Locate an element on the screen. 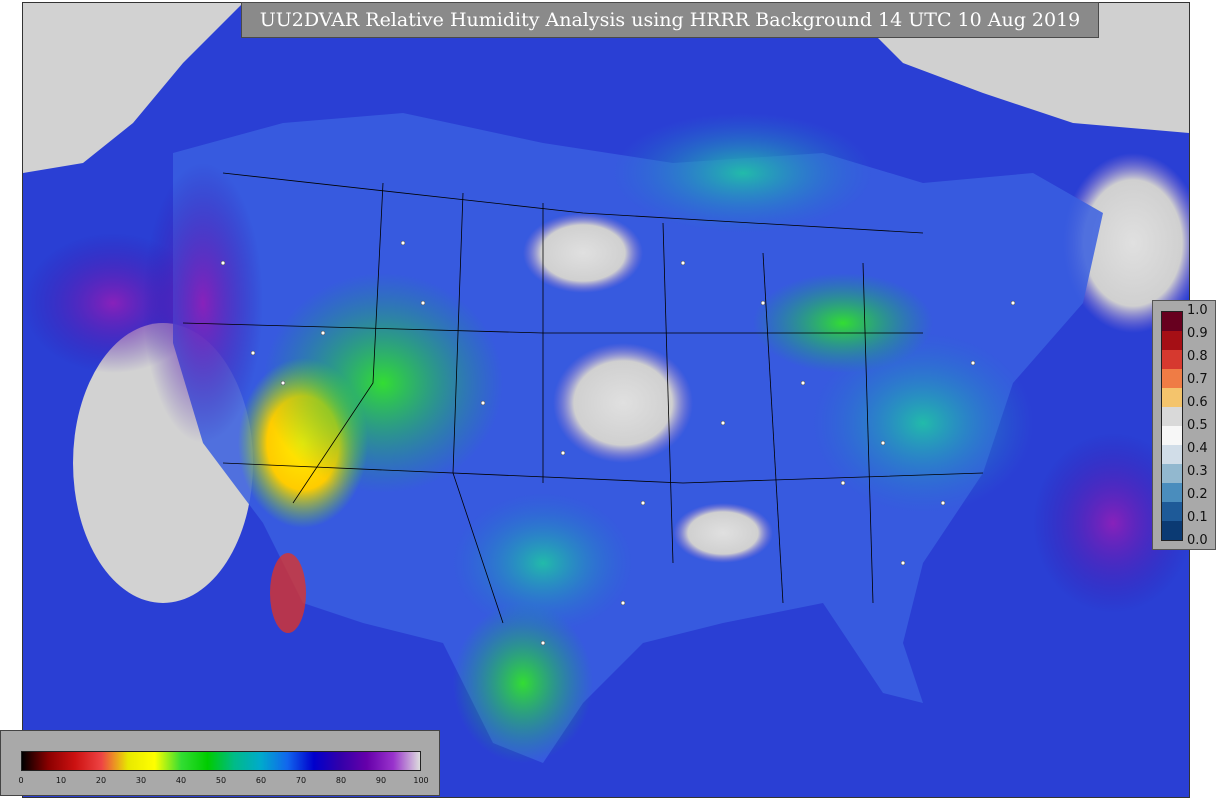 The image size is (1216, 801). west-coast-purple is located at coordinates (203, 303).